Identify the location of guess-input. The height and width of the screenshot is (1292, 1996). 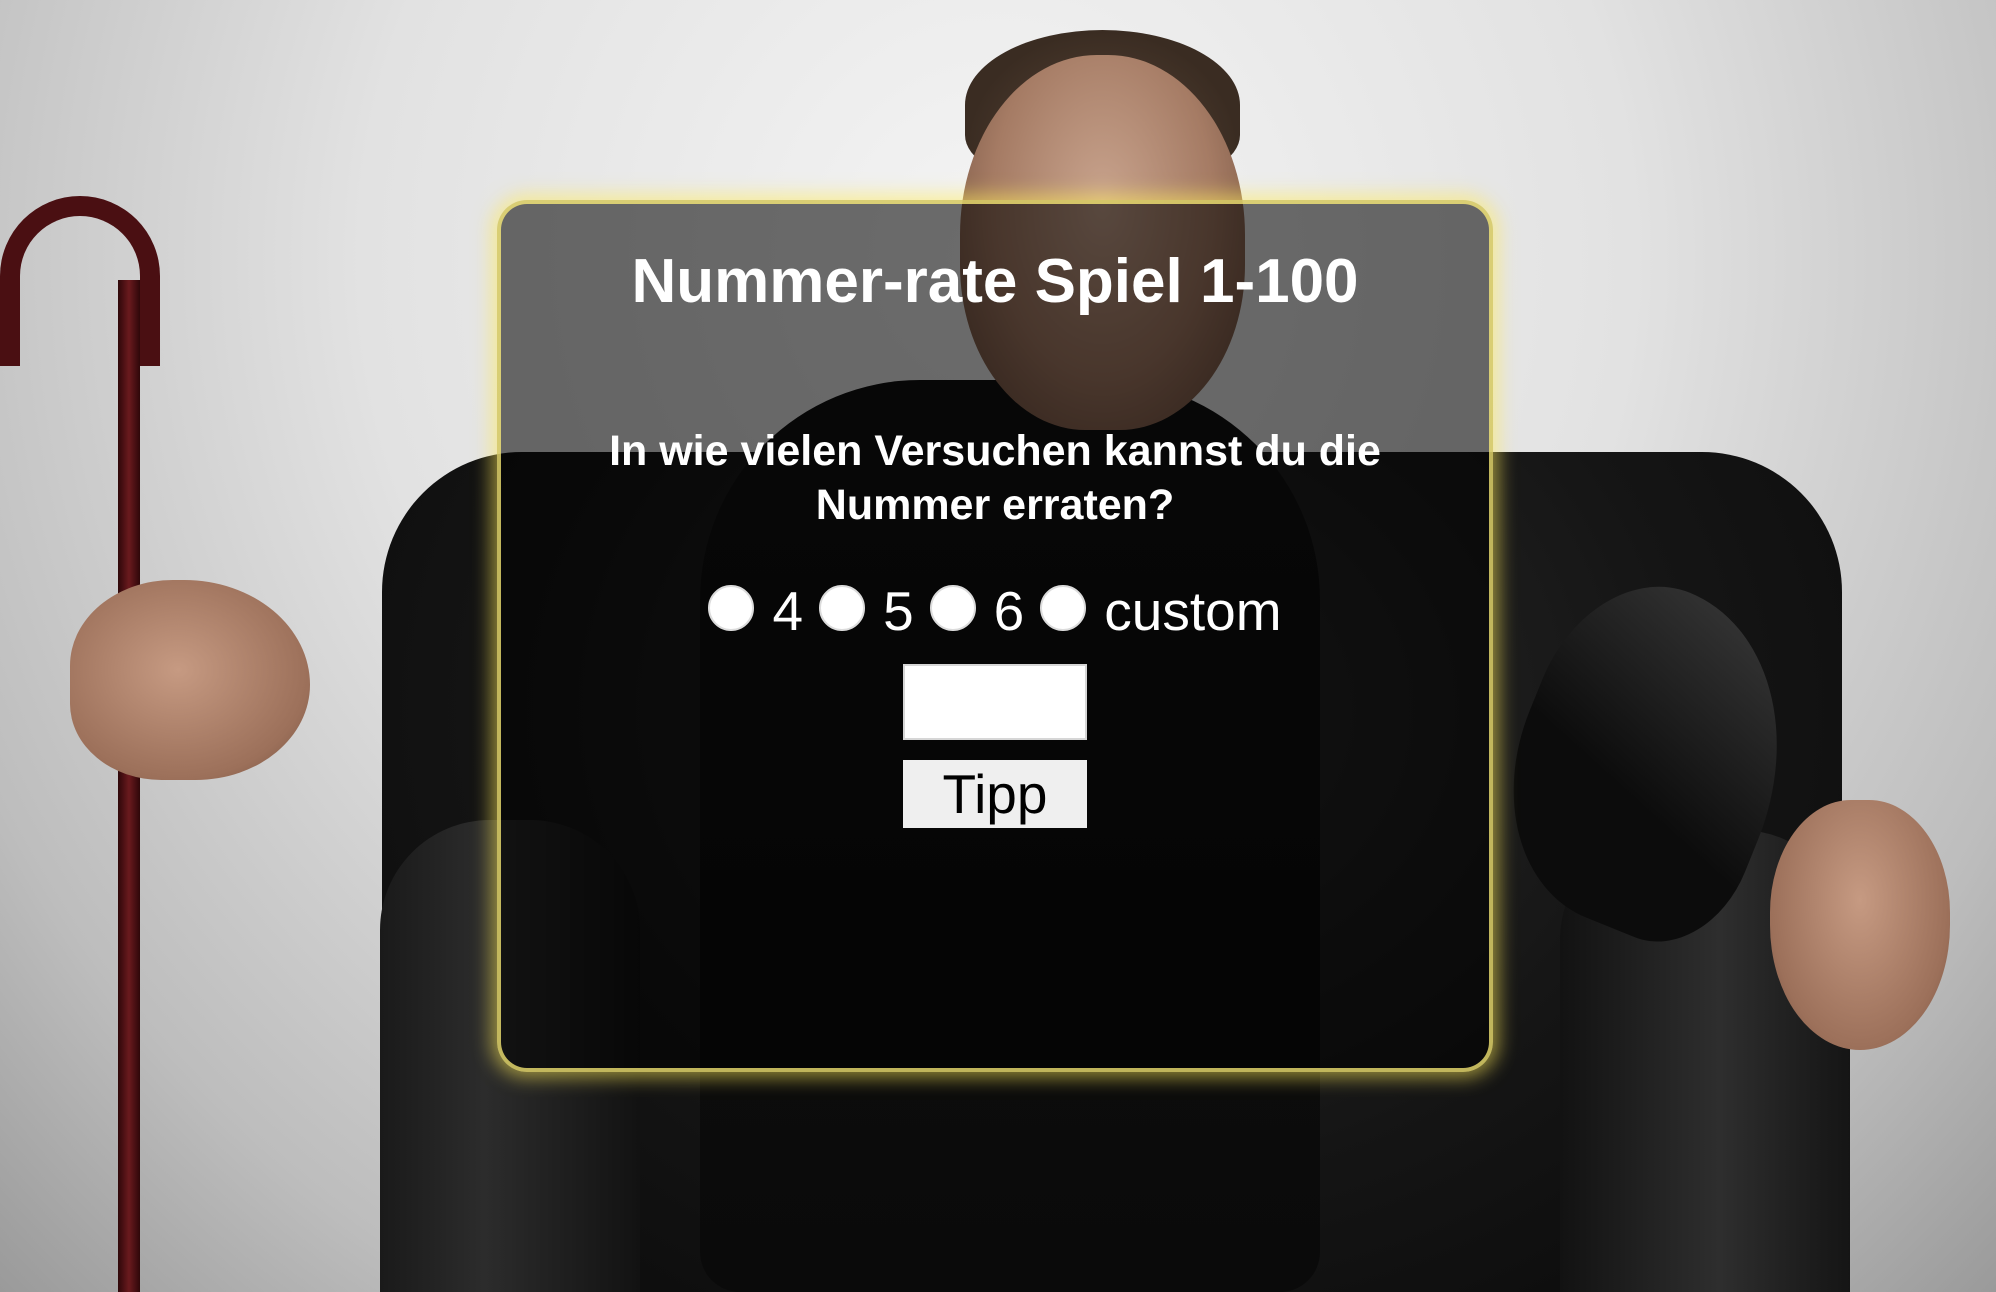
(995, 702).